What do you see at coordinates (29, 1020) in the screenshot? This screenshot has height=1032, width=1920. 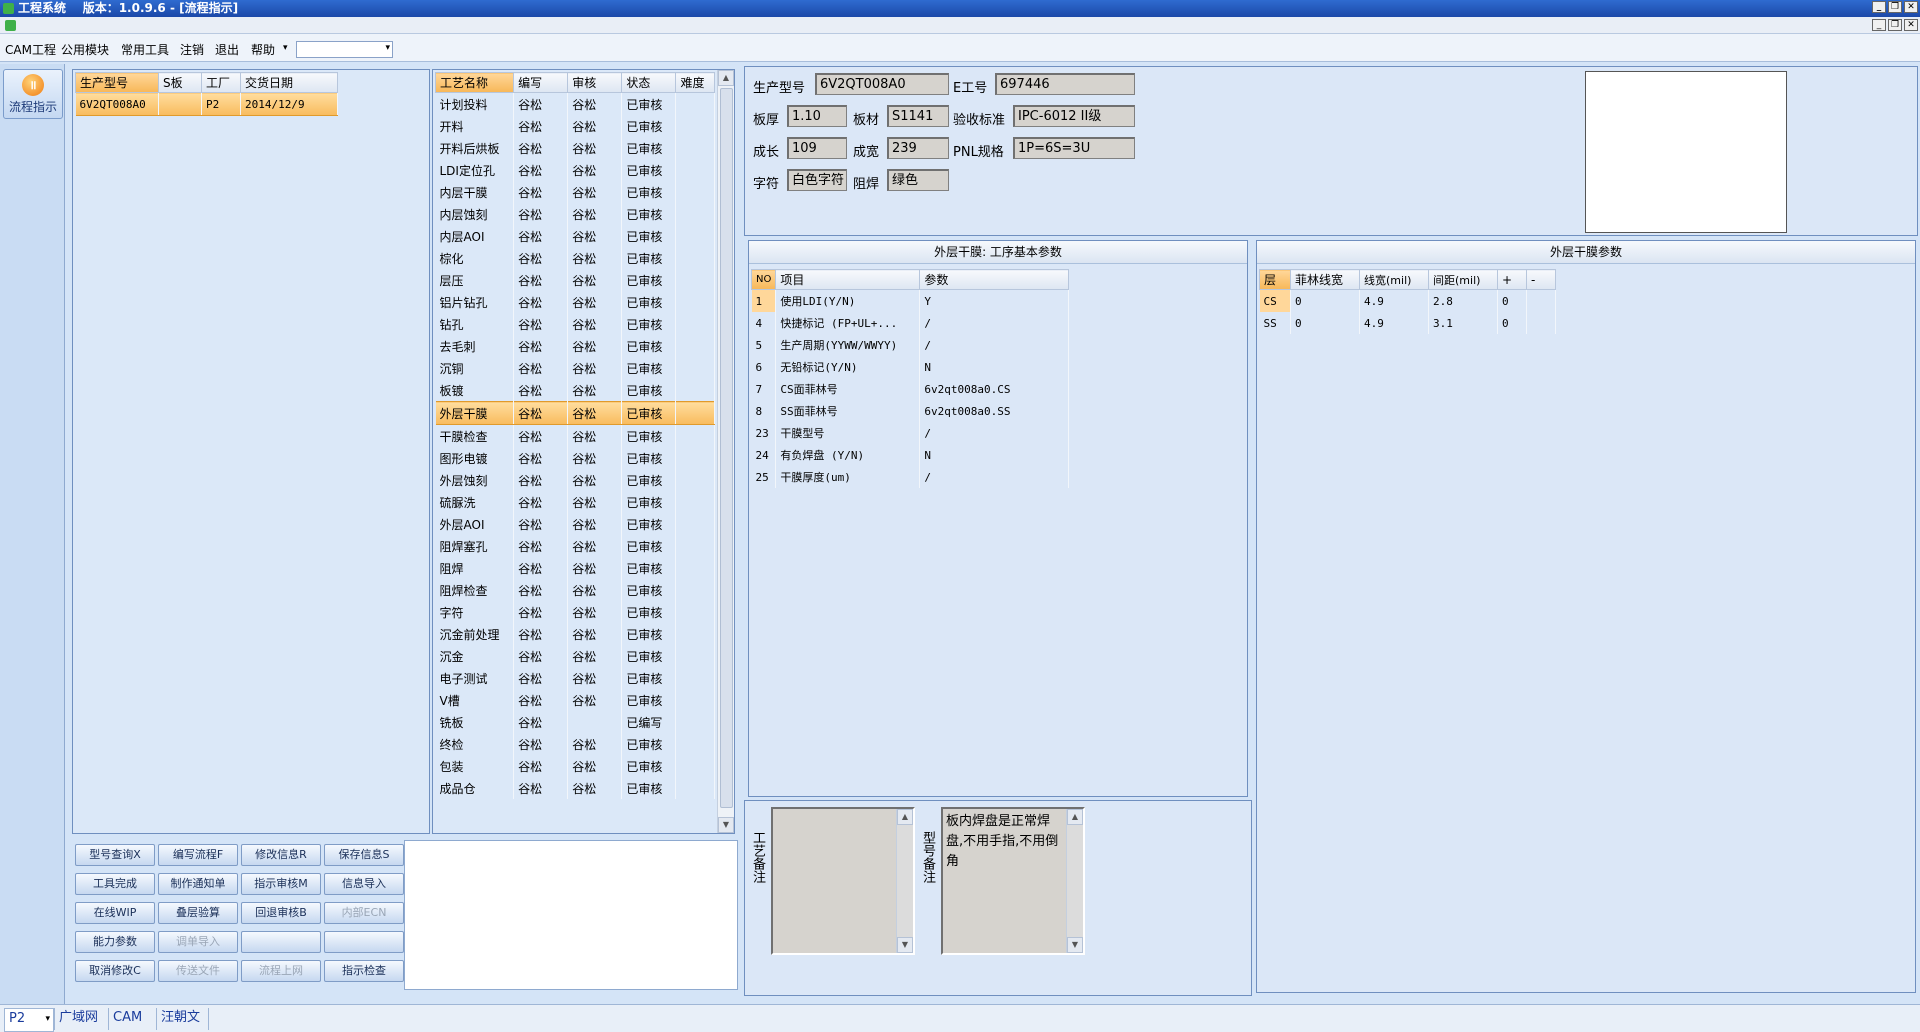 I see `factory-combo: P2 ▾` at bounding box center [29, 1020].